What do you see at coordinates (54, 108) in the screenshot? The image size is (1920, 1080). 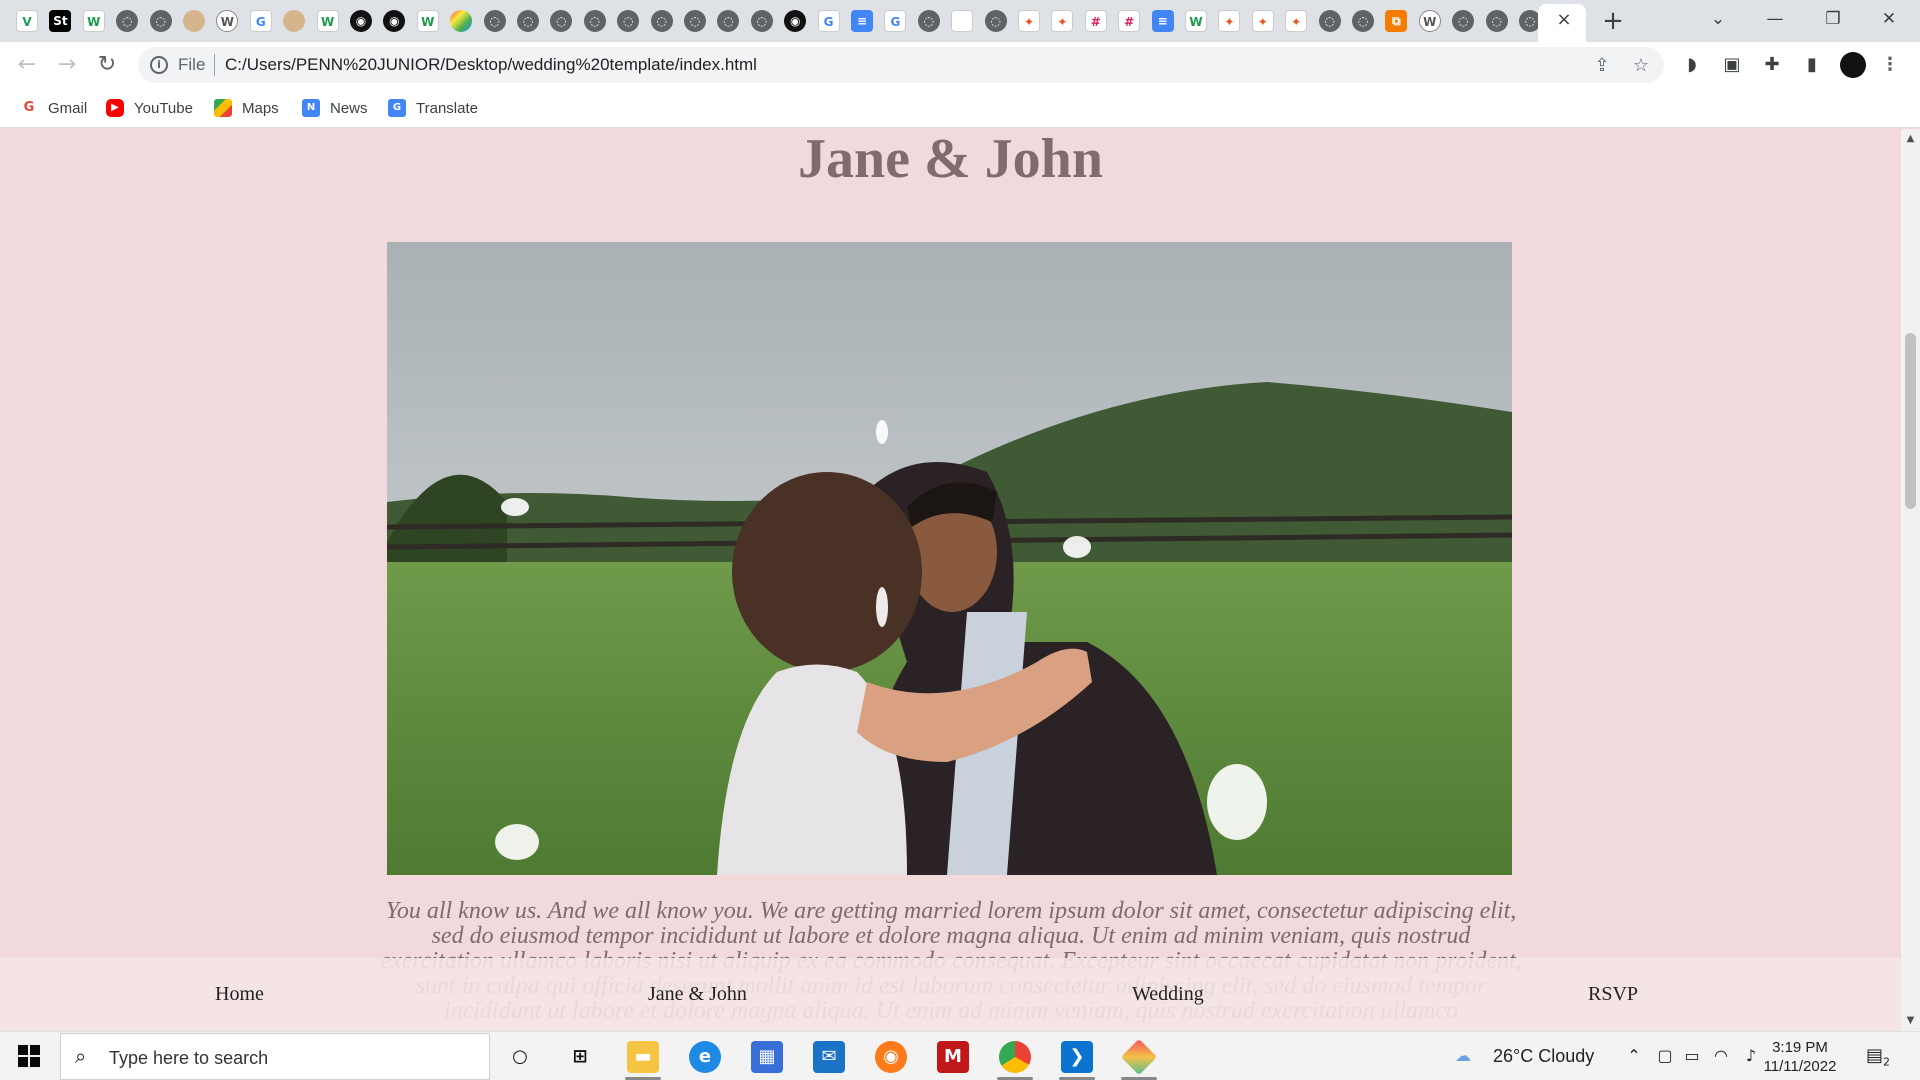 I see `bookmark-gmail: G Gmail` at bounding box center [54, 108].